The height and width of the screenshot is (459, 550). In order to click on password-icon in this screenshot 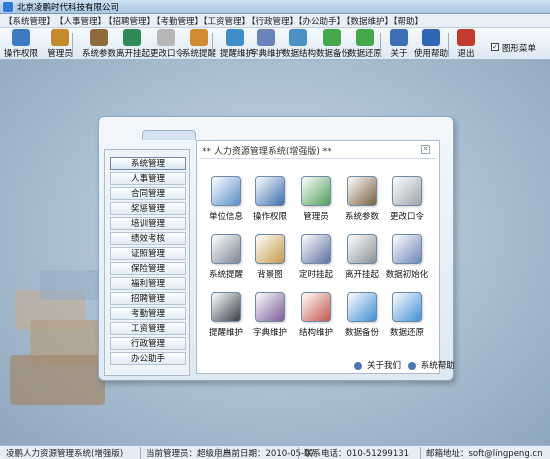, I will do `click(166, 37)`.